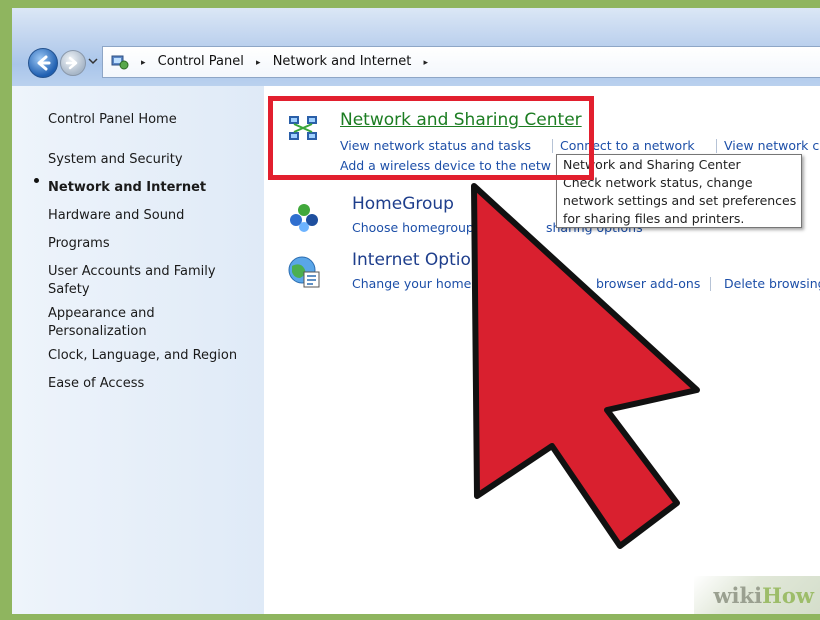  I want to click on breadcrumb-control-panel: Control Panel, so click(201, 62).